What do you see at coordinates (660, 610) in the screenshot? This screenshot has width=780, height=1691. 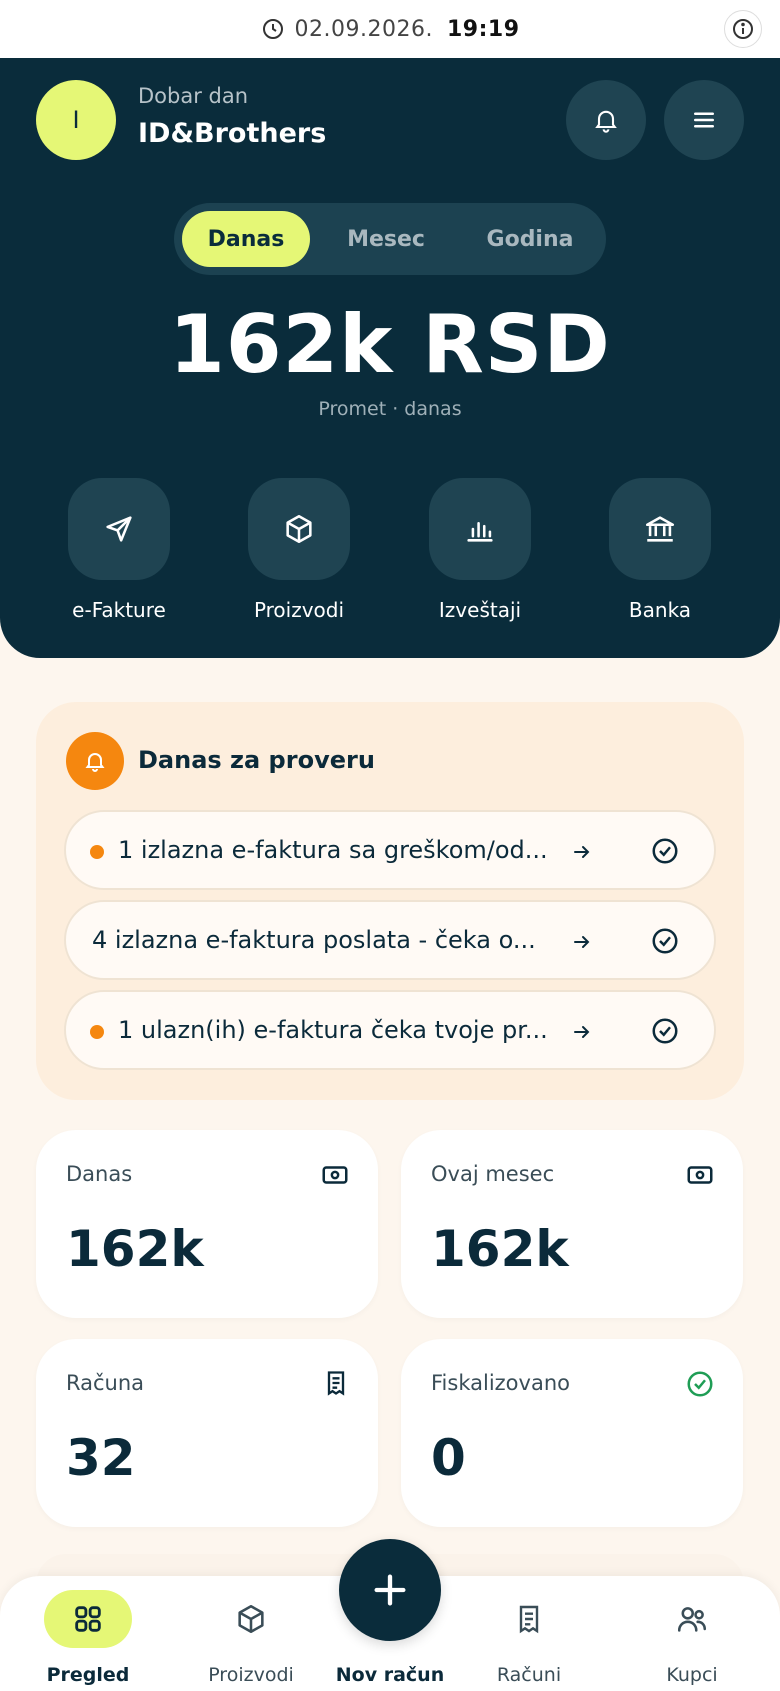 I see `quick-action-label: Banka` at bounding box center [660, 610].